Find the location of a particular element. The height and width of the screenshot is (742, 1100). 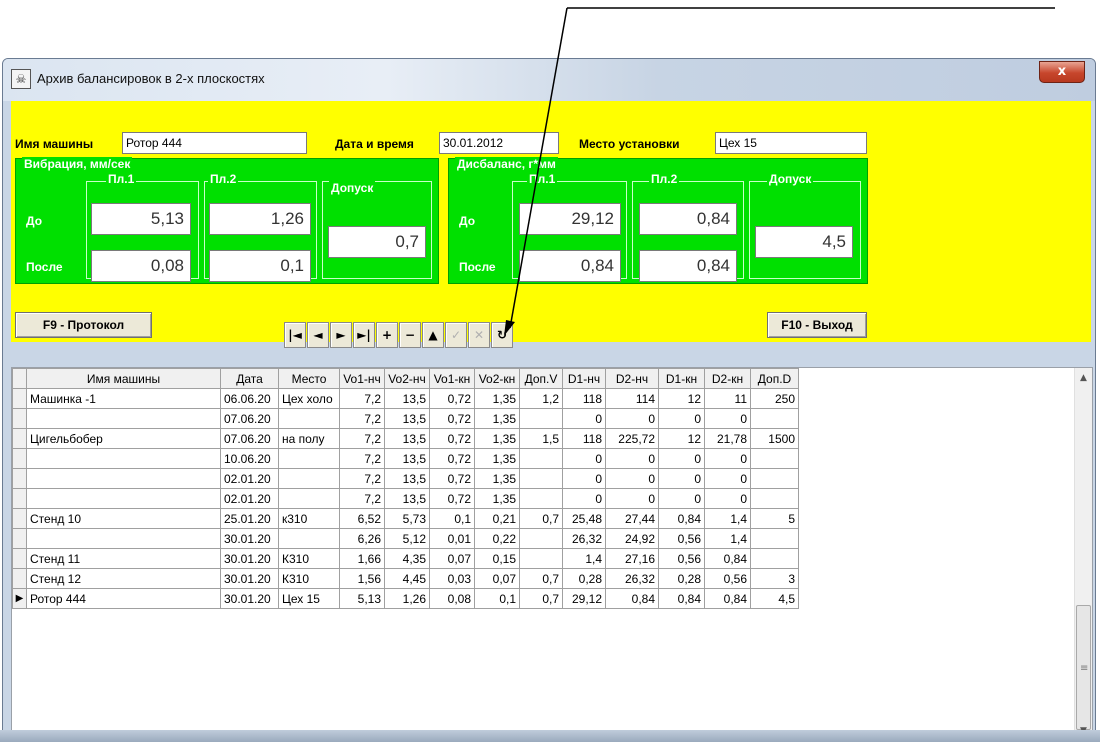

imbalance-after-p1: 0,84 is located at coordinates (570, 266).